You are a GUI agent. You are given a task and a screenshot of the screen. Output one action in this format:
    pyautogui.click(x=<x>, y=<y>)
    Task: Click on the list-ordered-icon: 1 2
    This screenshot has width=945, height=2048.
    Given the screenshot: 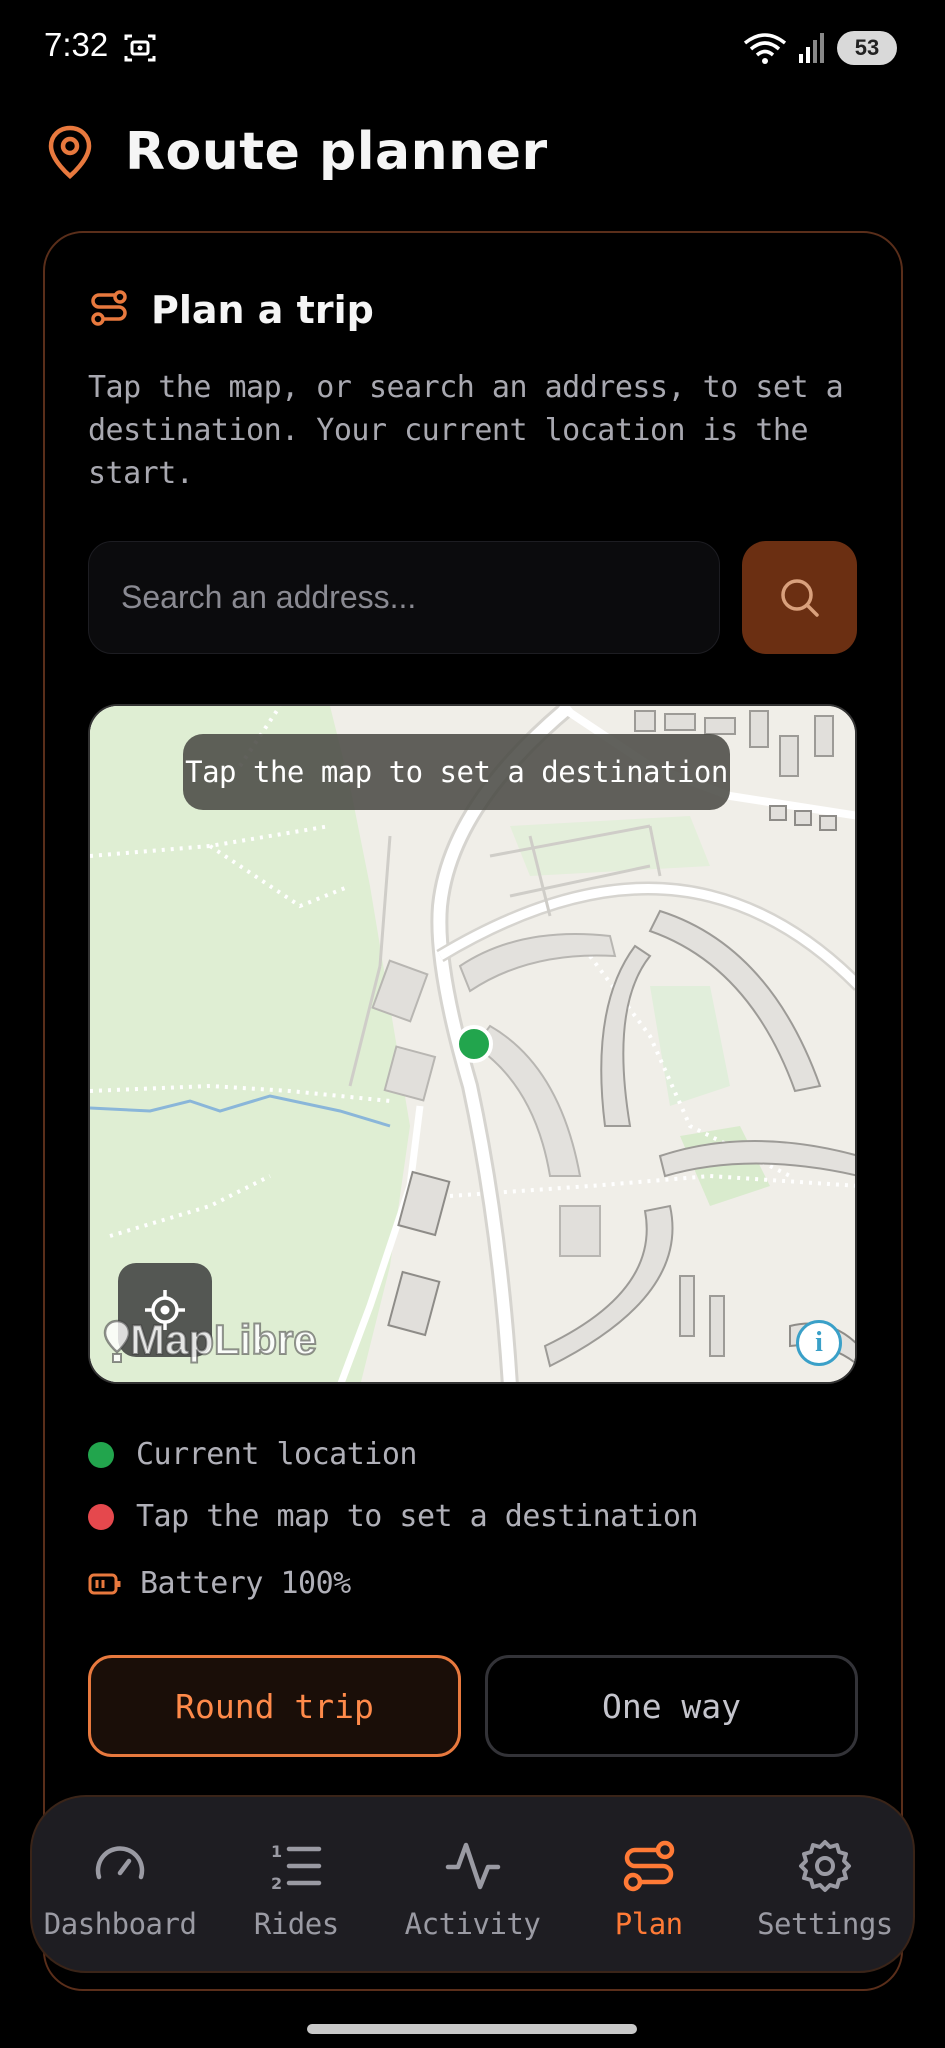 What is the action you would take?
    pyautogui.click(x=296, y=1867)
    